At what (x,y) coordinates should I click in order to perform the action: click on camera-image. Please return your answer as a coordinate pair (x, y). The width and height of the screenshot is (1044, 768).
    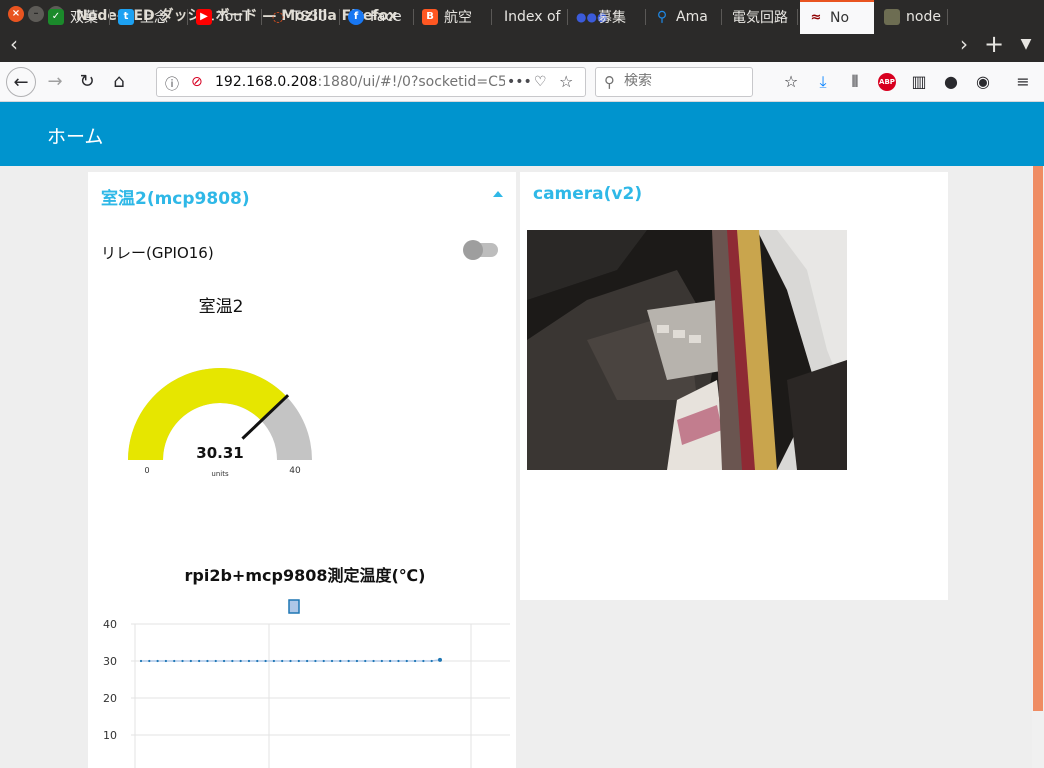
    Looking at the image, I should click on (687, 350).